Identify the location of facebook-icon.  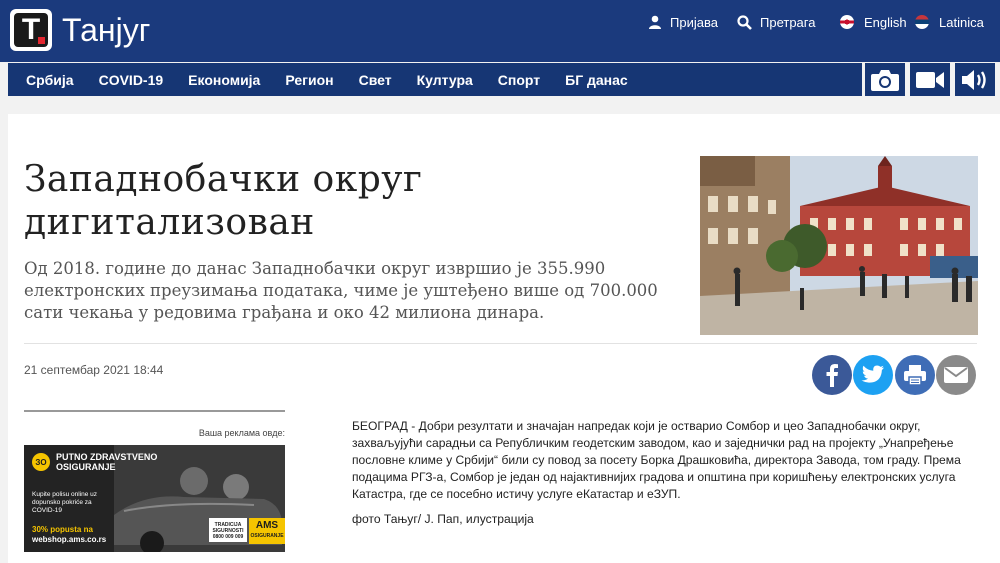
(832, 375).